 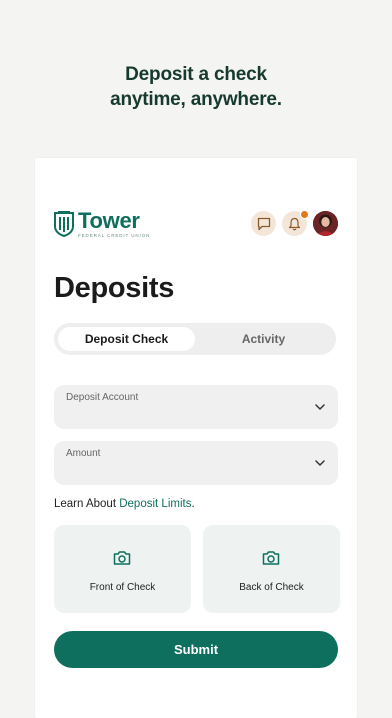 What do you see at coordinates (271, 569) in the screenshot?
I see `back-of-check-button: Back of Check` at bounding box center [271, 569].